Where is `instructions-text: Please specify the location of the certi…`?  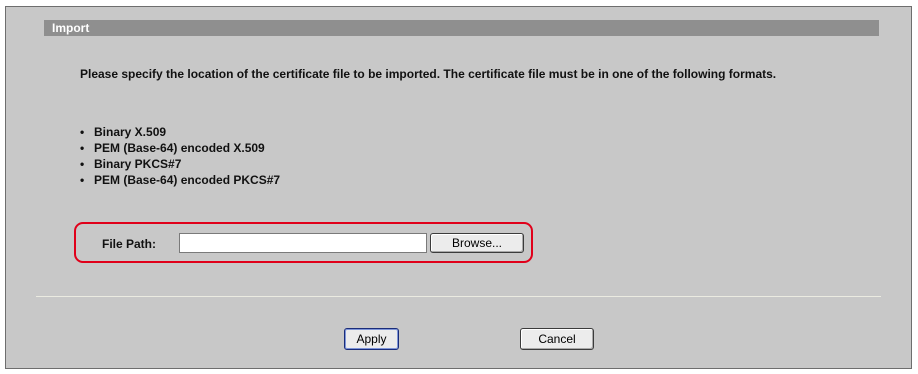 instructions-text: Please specify the location of the certi… is located at coordinates (428, 74).